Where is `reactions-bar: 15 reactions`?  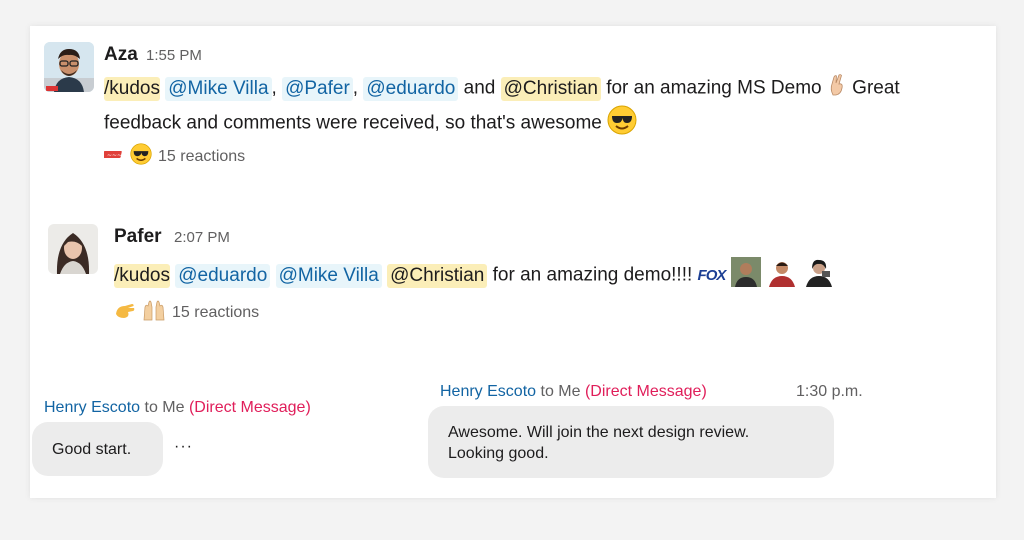 reactions-bar: 15 reactions is located at coordinates (186, 312).